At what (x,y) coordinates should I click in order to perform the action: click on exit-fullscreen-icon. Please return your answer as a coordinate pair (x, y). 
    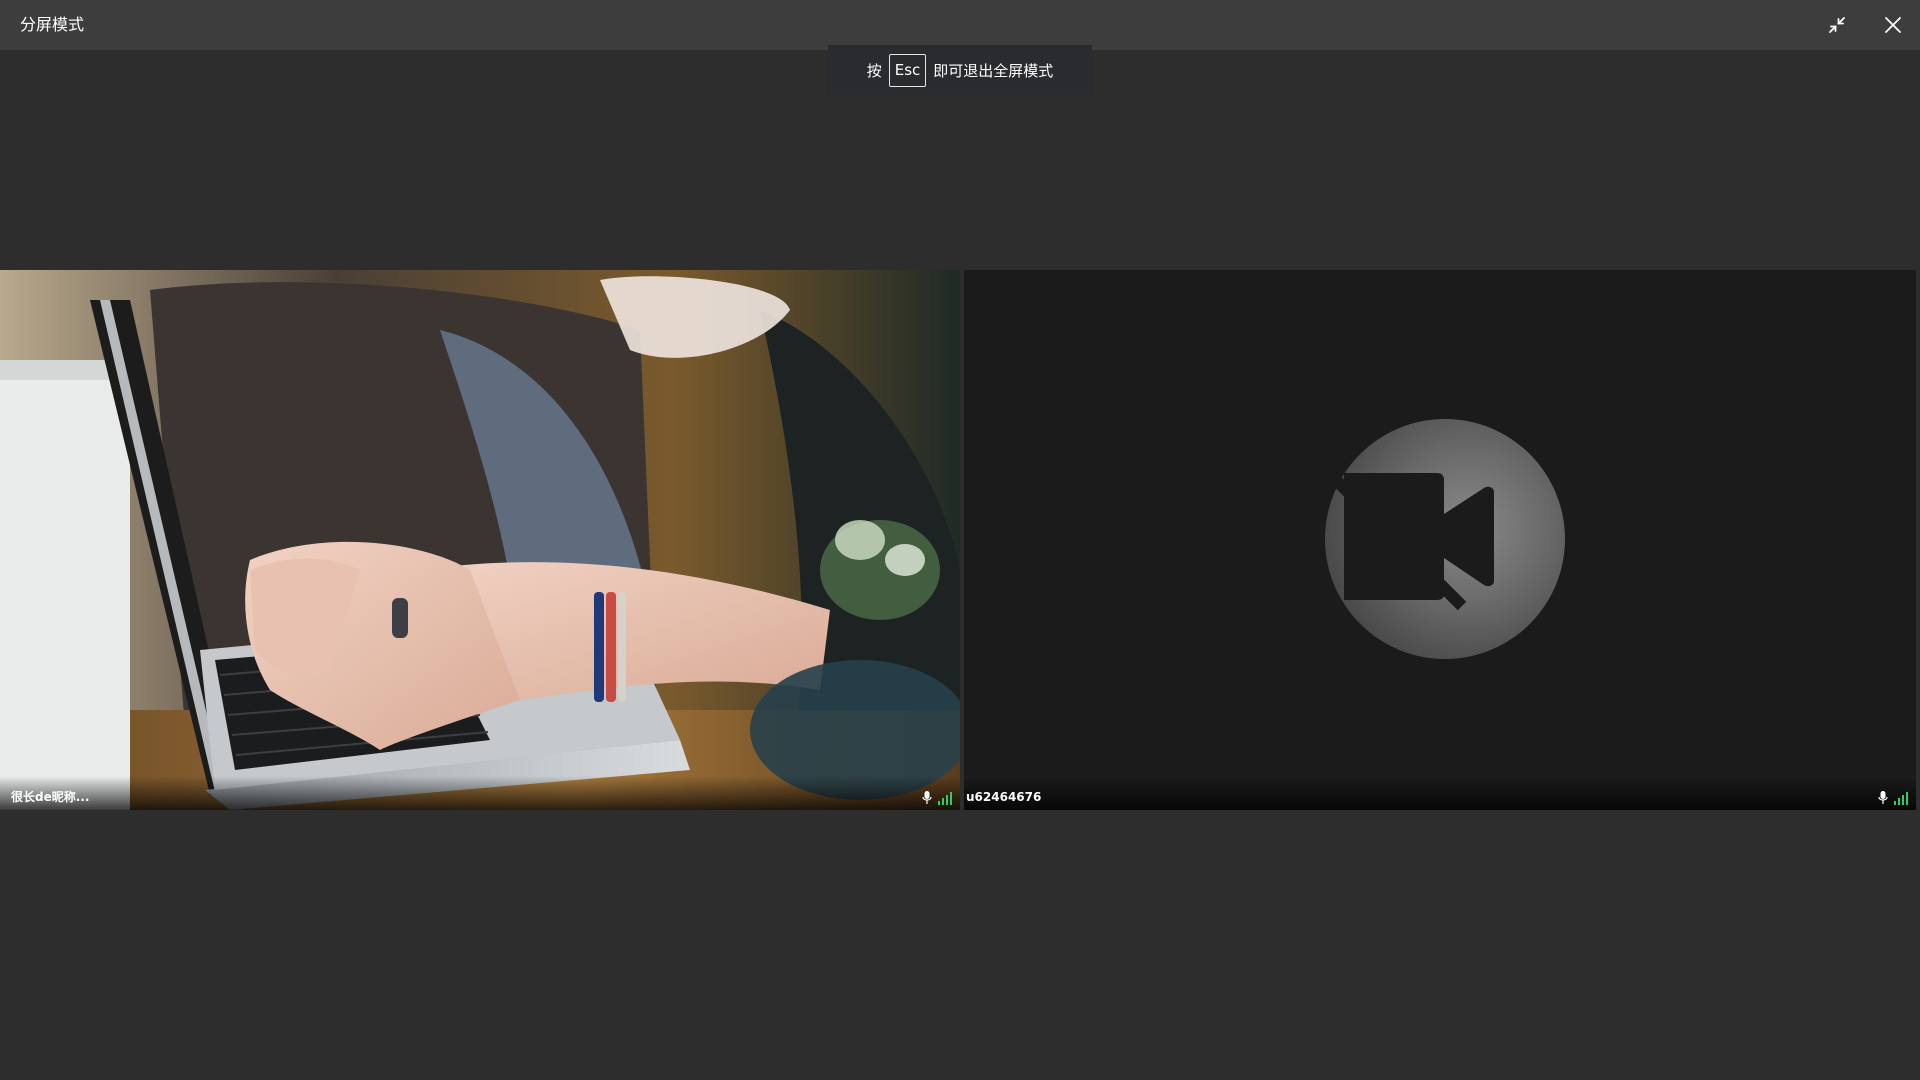
    Looking at the image, I should click on (1837, 25).